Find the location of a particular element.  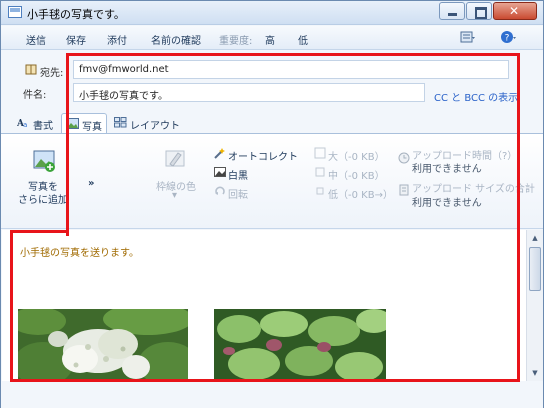

to-label: 宛先: is located at coordinates (52, 73).